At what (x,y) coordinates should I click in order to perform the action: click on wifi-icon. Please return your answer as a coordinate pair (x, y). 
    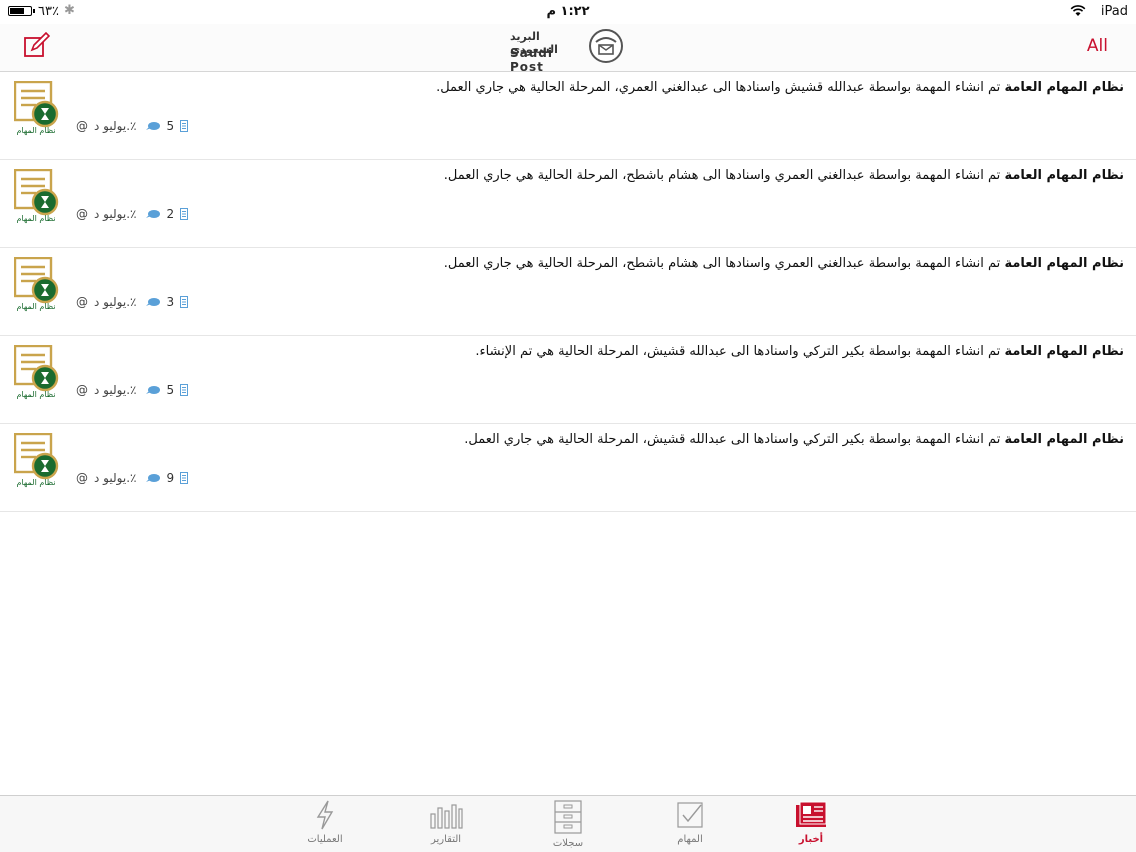
    Looking at the image, I should click on (1078, 10).